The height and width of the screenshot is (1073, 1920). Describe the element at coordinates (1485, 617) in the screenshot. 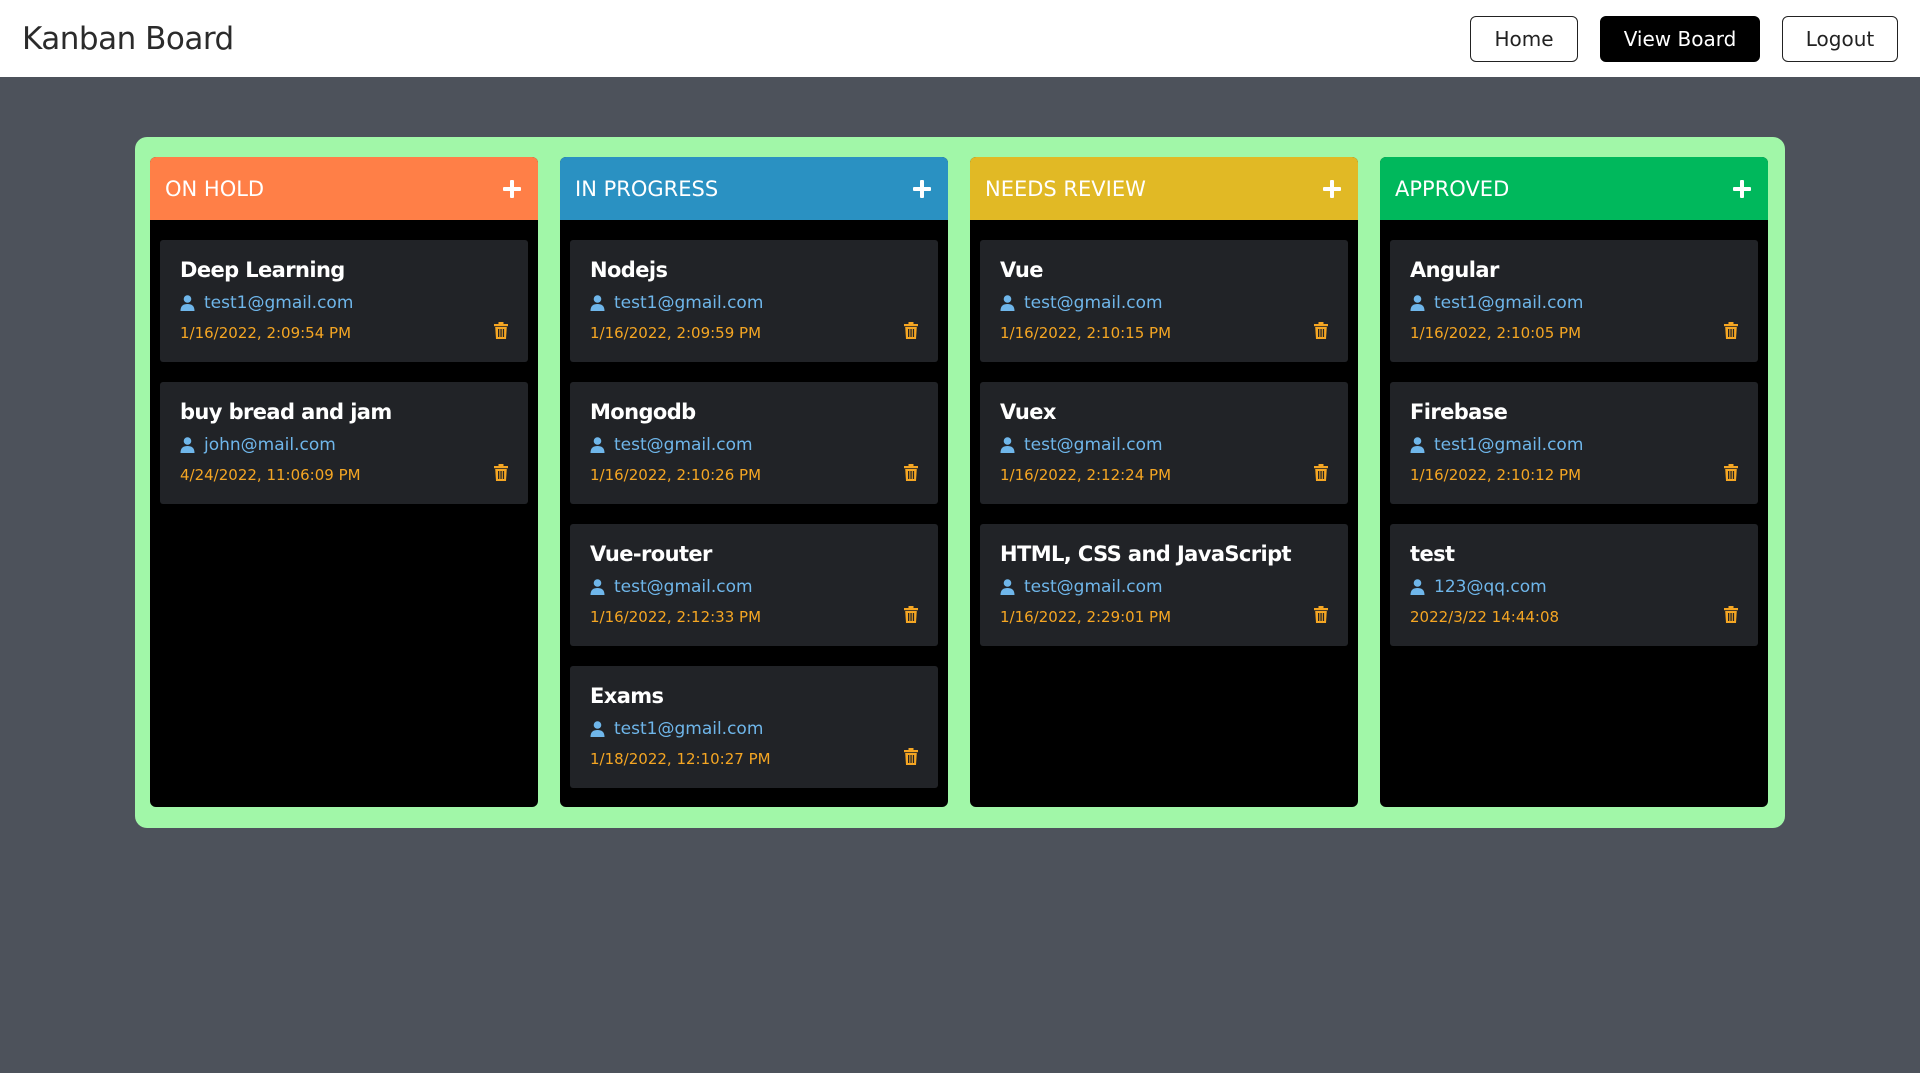

I see `card-date: 2022/3/22 14:44:08` at that location.